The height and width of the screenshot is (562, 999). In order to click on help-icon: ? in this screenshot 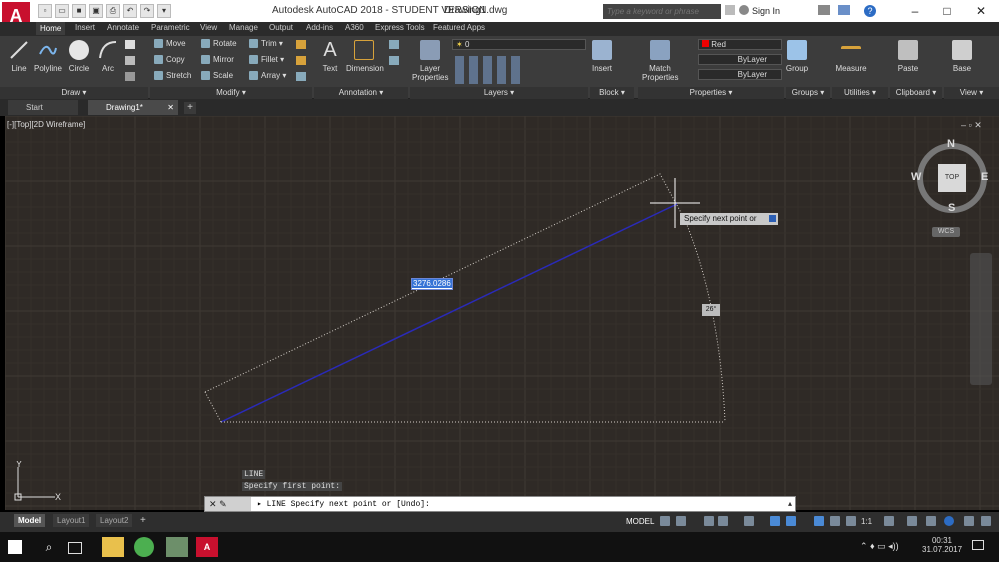, I will do `click(870, 11)`.